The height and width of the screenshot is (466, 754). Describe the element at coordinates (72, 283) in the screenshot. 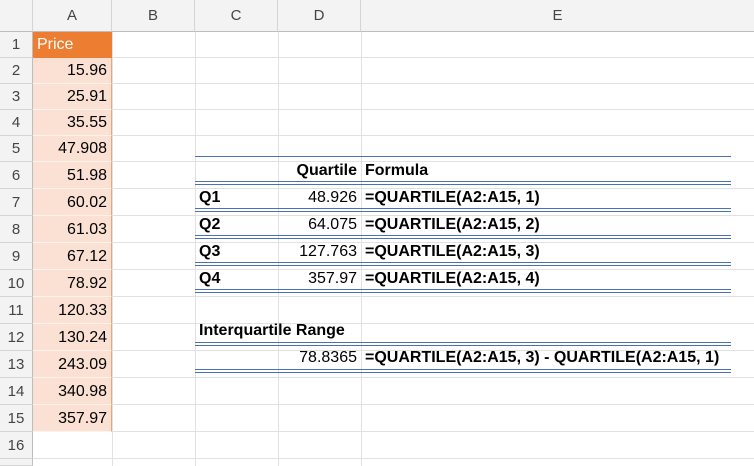

I see `price-cell-a10: 78.92` at that location.